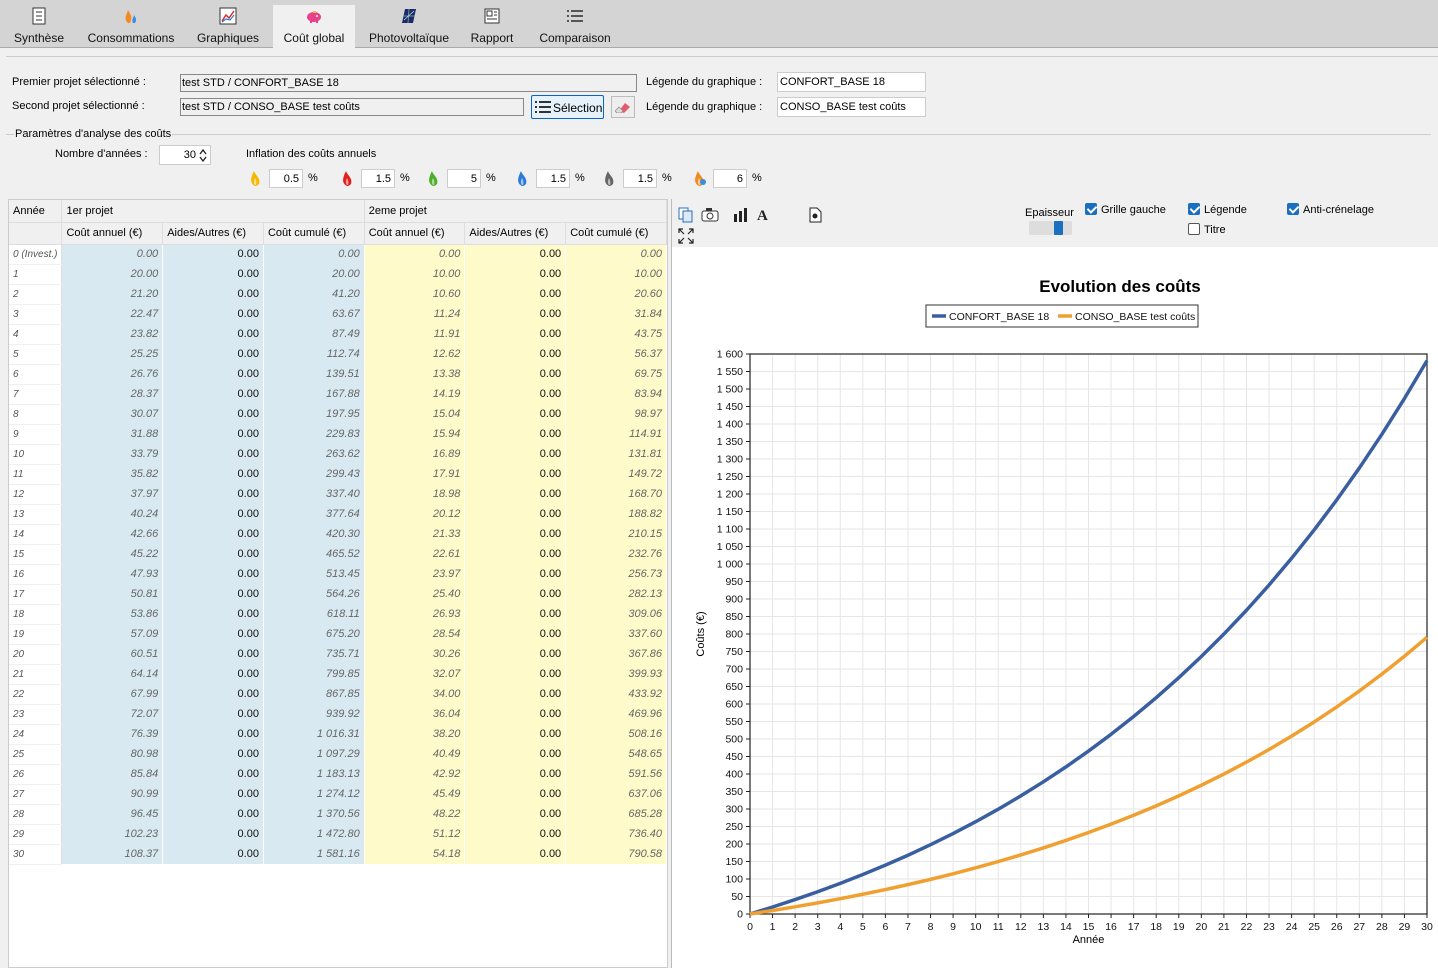 This screenshot has width=1438, height=968. Describe the element at coordinates (1050, 228) in the screenshot. I see `thickness-slider` at that location.